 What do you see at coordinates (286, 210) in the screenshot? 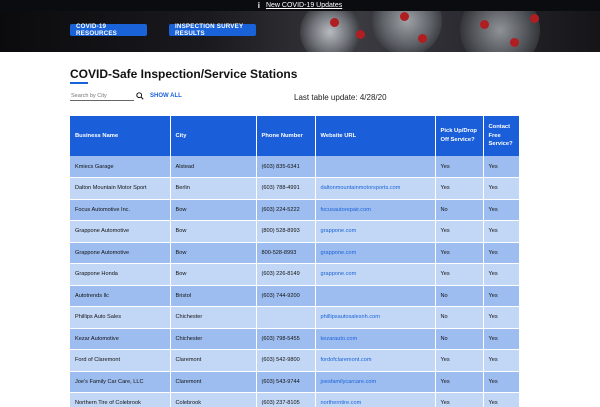
I see `cell-phone: (603) 224-5222` at bounding box center [286, 210].